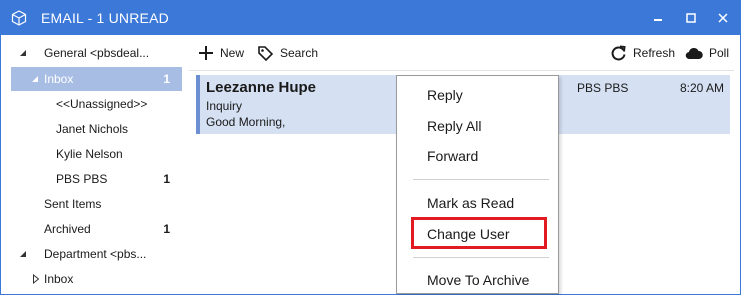  What do you see at coordinates (105, 18) in the screenshot?
I see `window-title: EMAIL - 1 UNREAD` at bounding box center [105, 18].